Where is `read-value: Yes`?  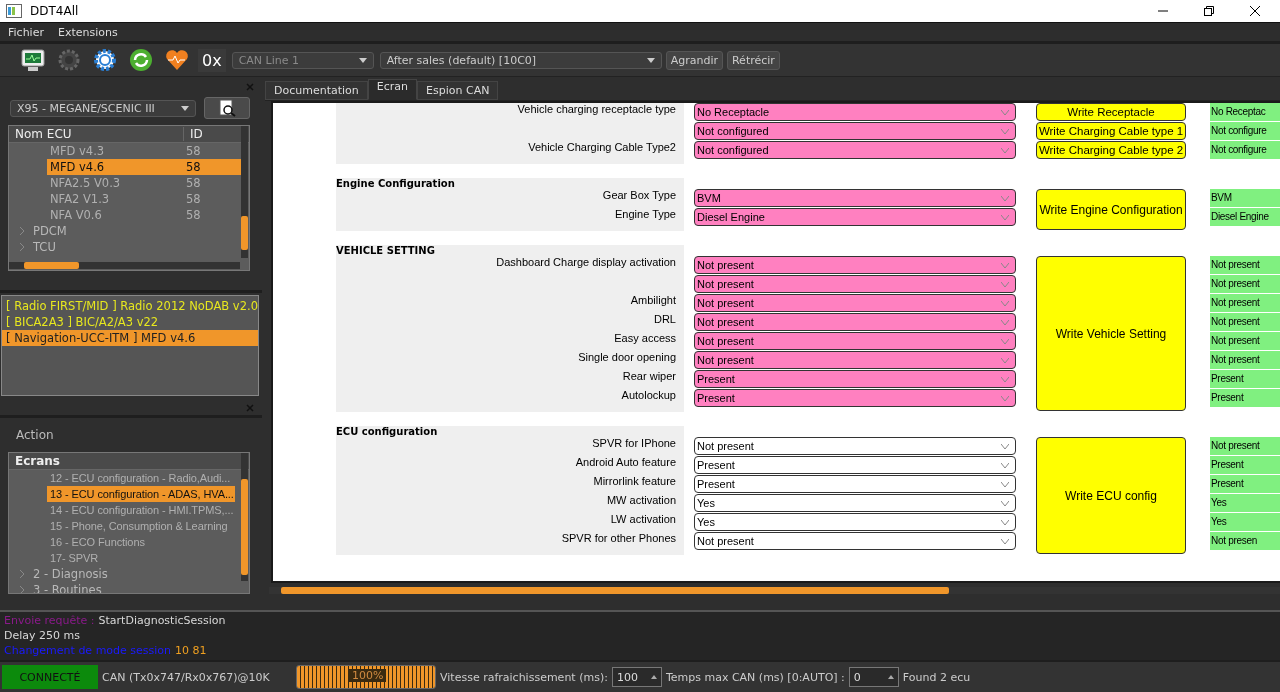
read-value: Yes is located at coordinates (1245, 503).